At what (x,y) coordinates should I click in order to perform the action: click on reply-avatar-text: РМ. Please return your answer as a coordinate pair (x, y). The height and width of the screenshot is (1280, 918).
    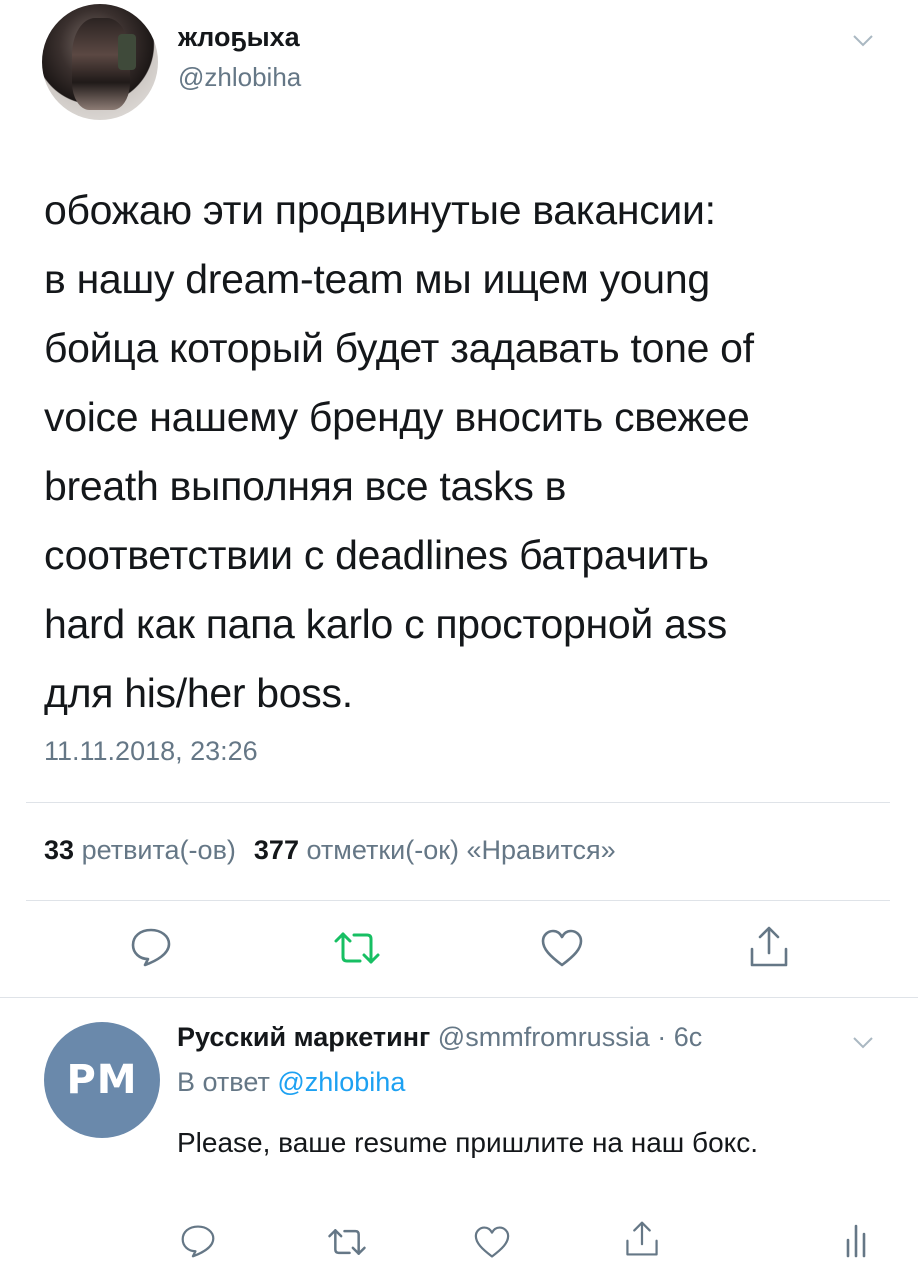
    Looking at the image, I should click on (102, 1080).